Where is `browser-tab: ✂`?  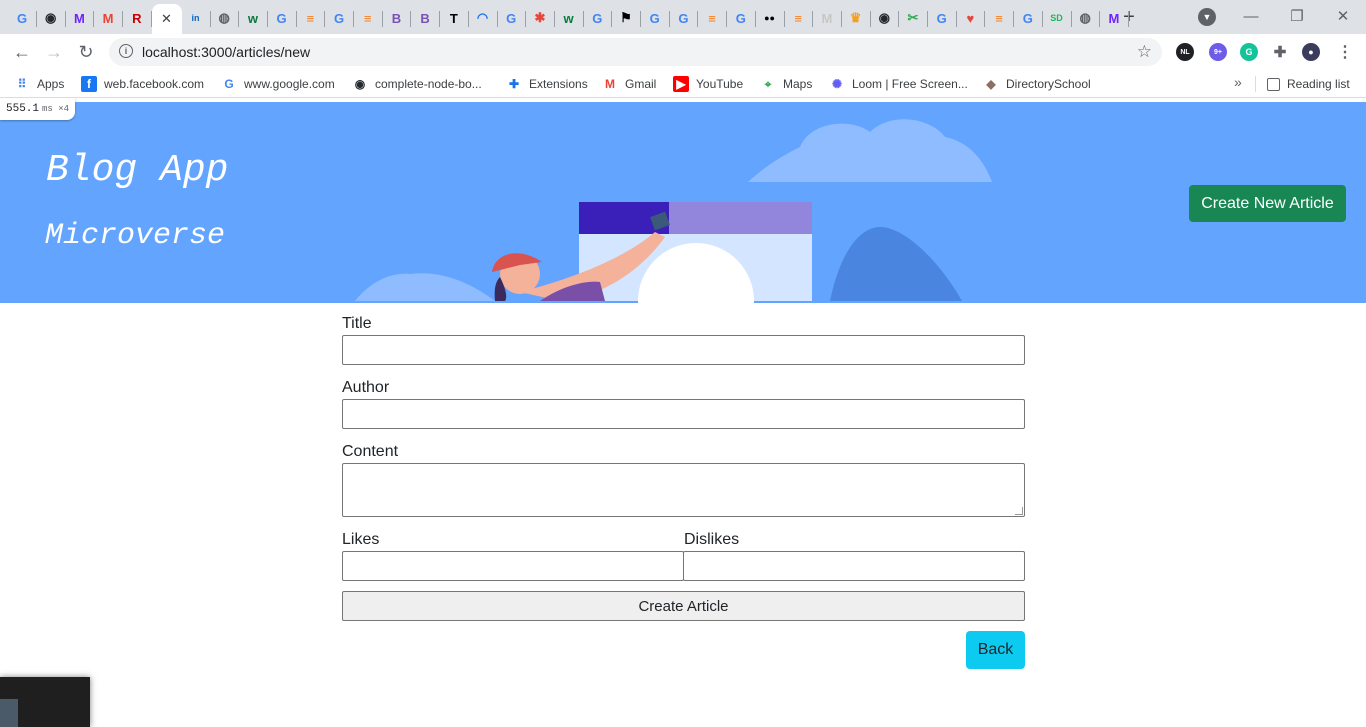
browser-tab: ✂ is located at coordinates (913, 18).